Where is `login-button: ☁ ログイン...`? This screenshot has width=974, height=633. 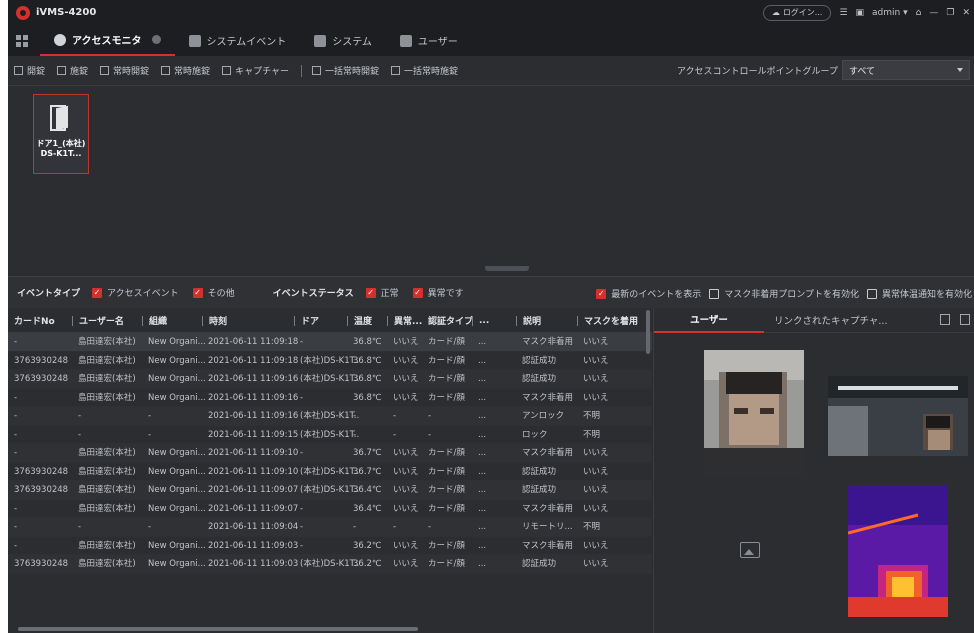 login-button: ☁ ログイン... is located at coordinates (797, 12).